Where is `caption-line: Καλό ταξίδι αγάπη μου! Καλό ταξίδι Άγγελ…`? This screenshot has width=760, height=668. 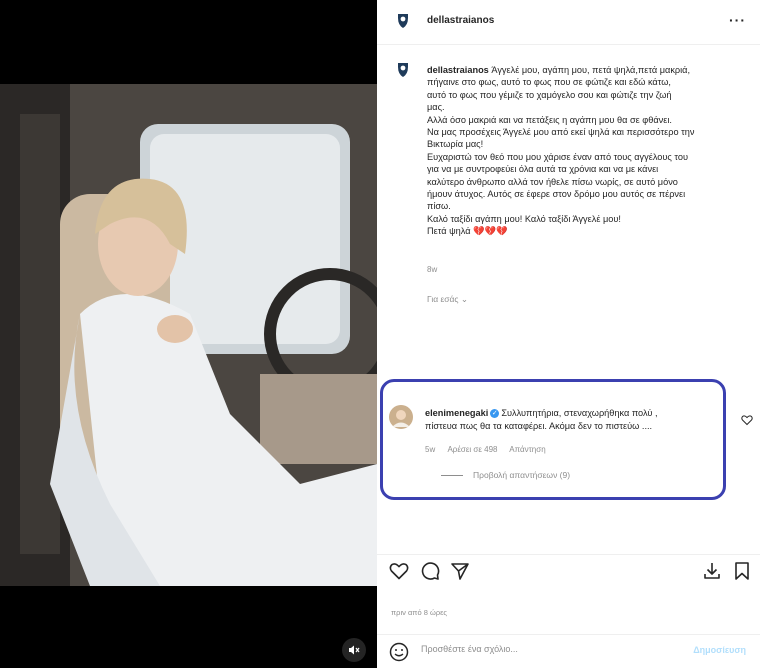 caption-line: Καλό ταξίδι αγάπη μου! Καλό ταξίδι Άγγελ… is located at coordinates (524, 218).